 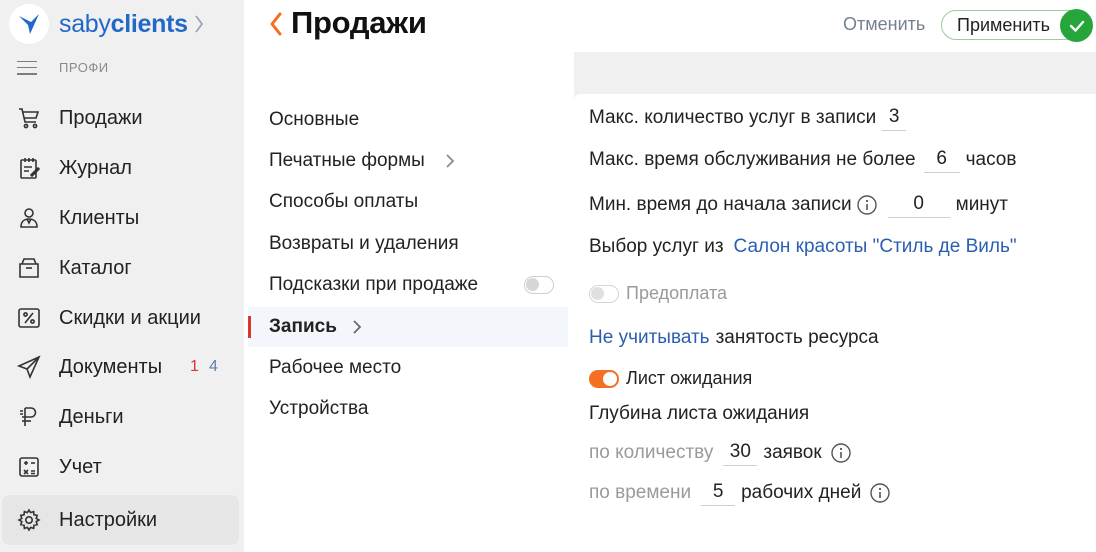 What do you see at coordinates (95, 167) in the screenshot?
I see `sidebar-item-label: Журнал` at bounding box center [95, 167].